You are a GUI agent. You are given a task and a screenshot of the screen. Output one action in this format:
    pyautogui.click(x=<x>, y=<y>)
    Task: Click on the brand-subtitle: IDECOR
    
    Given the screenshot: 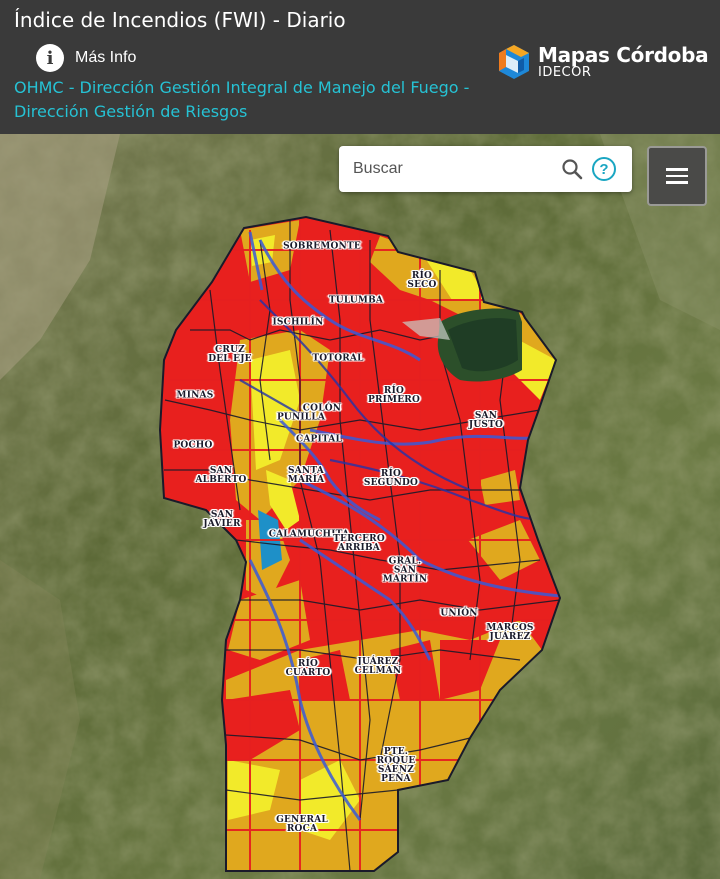 What is the action you would take?
    pyautogui.click(x=565, y=72)
    